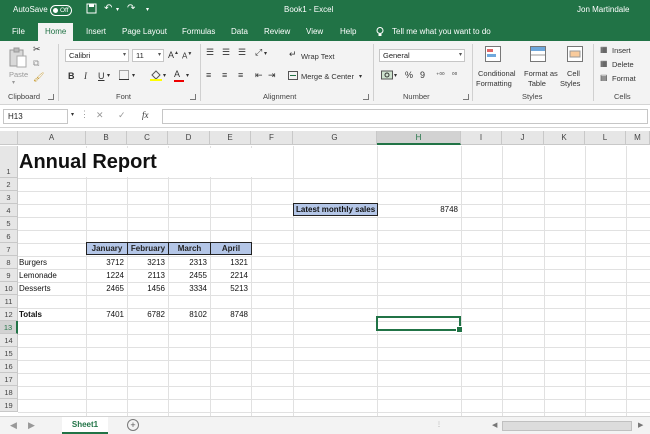  What do you see at coordinates (9, 327) in the screenshot?
I see `row-header-13: 13` at bounding box center [9, 327].